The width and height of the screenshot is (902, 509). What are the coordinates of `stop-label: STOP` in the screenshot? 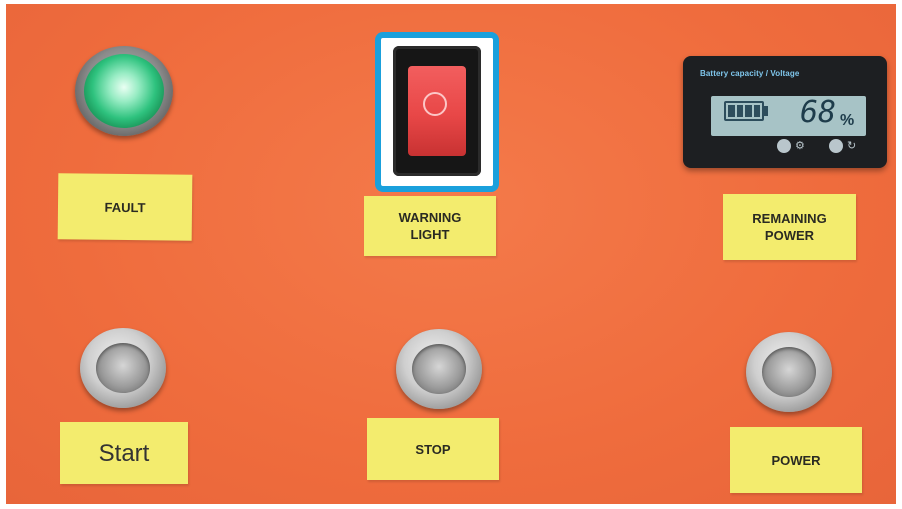 It's located at (433, 449).